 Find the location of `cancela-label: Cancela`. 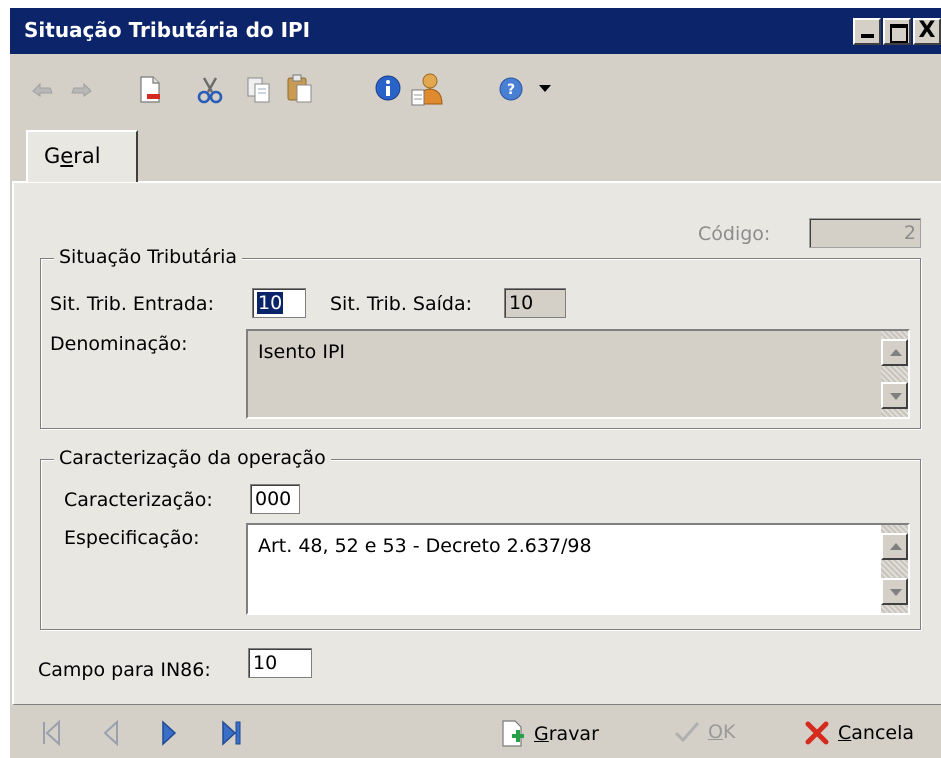

cancela-label: Cancela is located at coordinates (876, 733).